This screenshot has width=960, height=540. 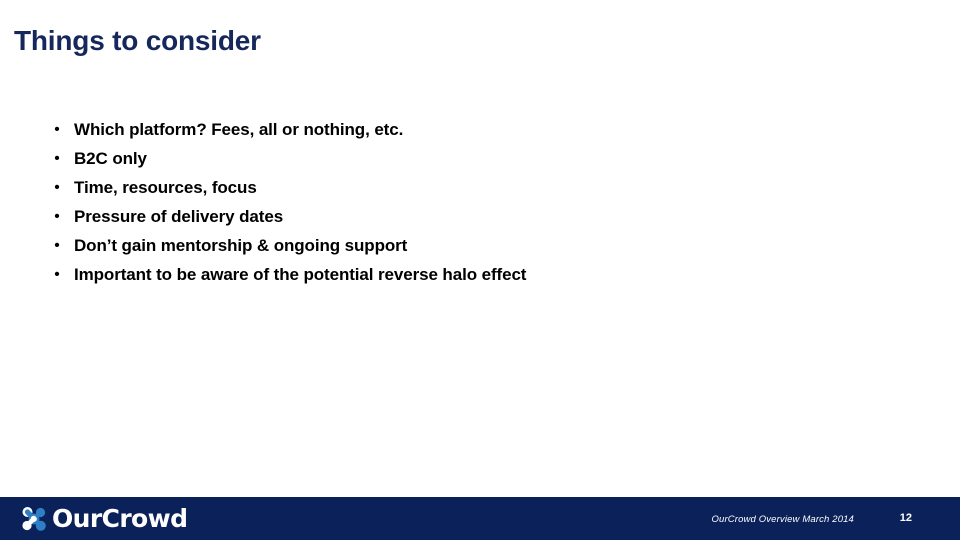 What do you see at coordinates (476, 158) in the screenshot?
I see `list-item: • B2C only` at bounding box center [476, 158].